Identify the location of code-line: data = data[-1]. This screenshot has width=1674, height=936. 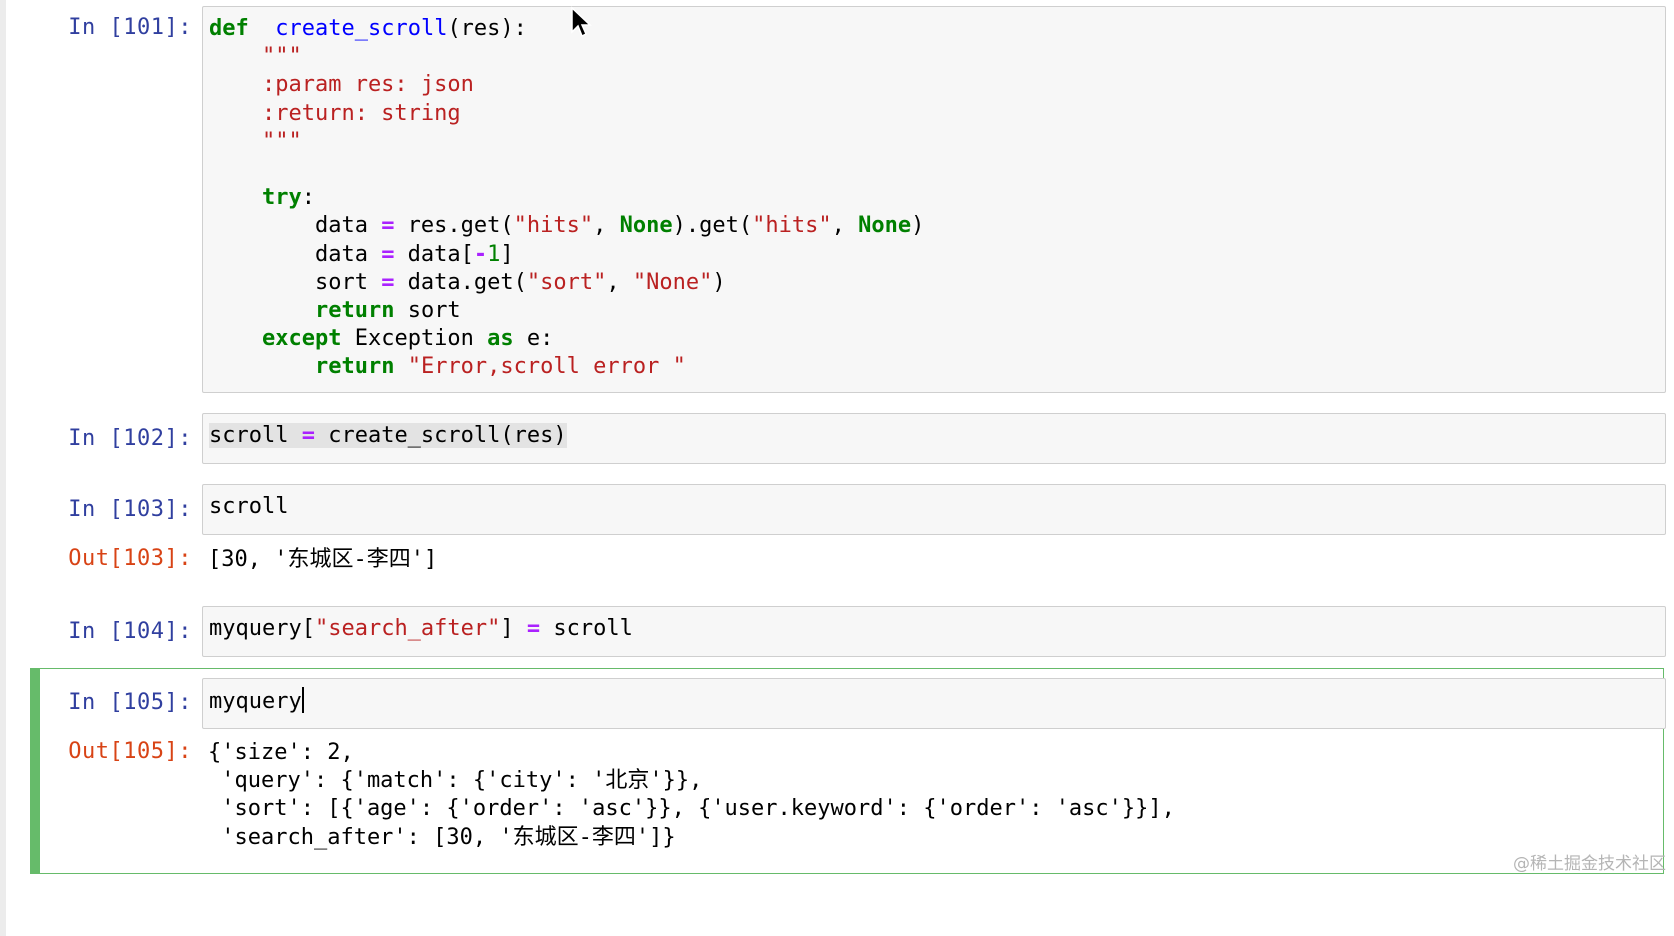
(361, 254).